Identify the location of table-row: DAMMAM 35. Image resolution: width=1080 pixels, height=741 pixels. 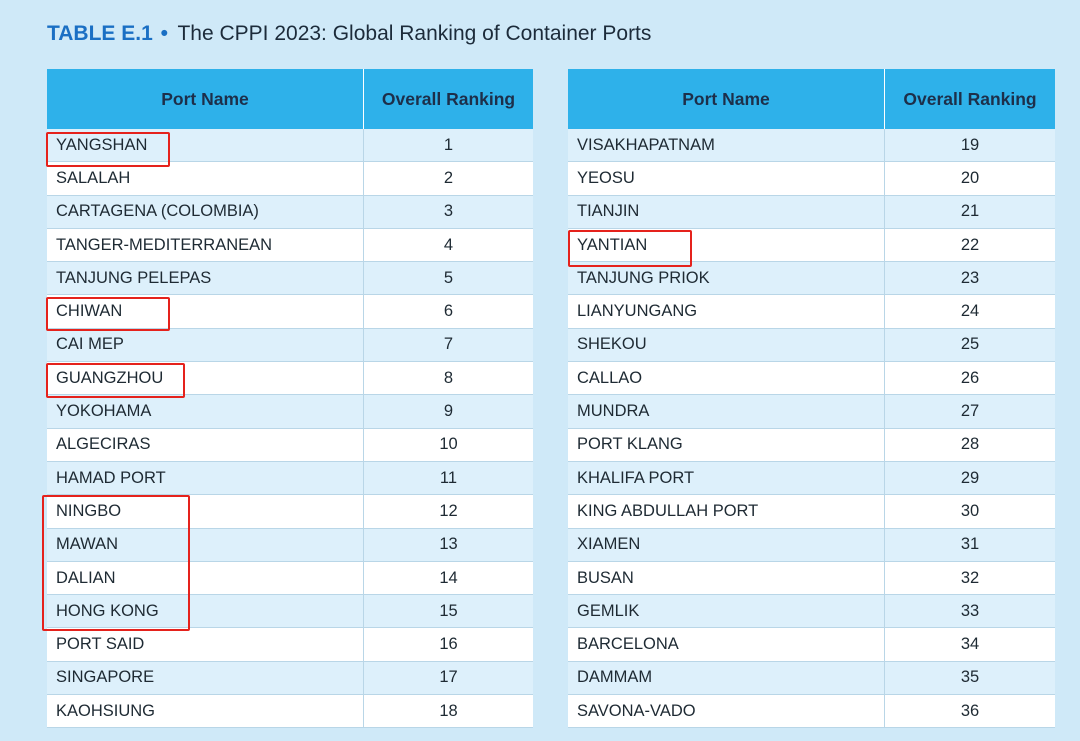
(811, 678).